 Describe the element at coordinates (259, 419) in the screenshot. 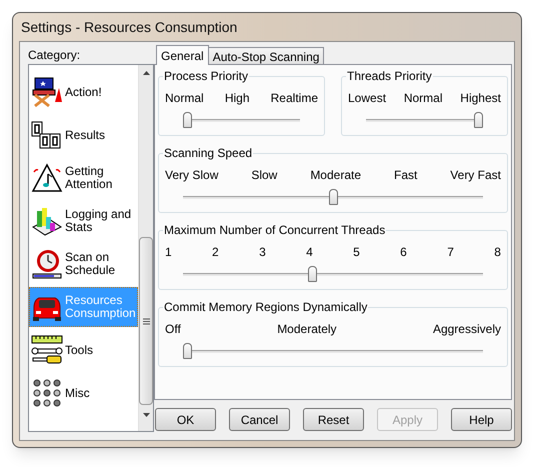

I see `dialog-button: Cancel` at that location.